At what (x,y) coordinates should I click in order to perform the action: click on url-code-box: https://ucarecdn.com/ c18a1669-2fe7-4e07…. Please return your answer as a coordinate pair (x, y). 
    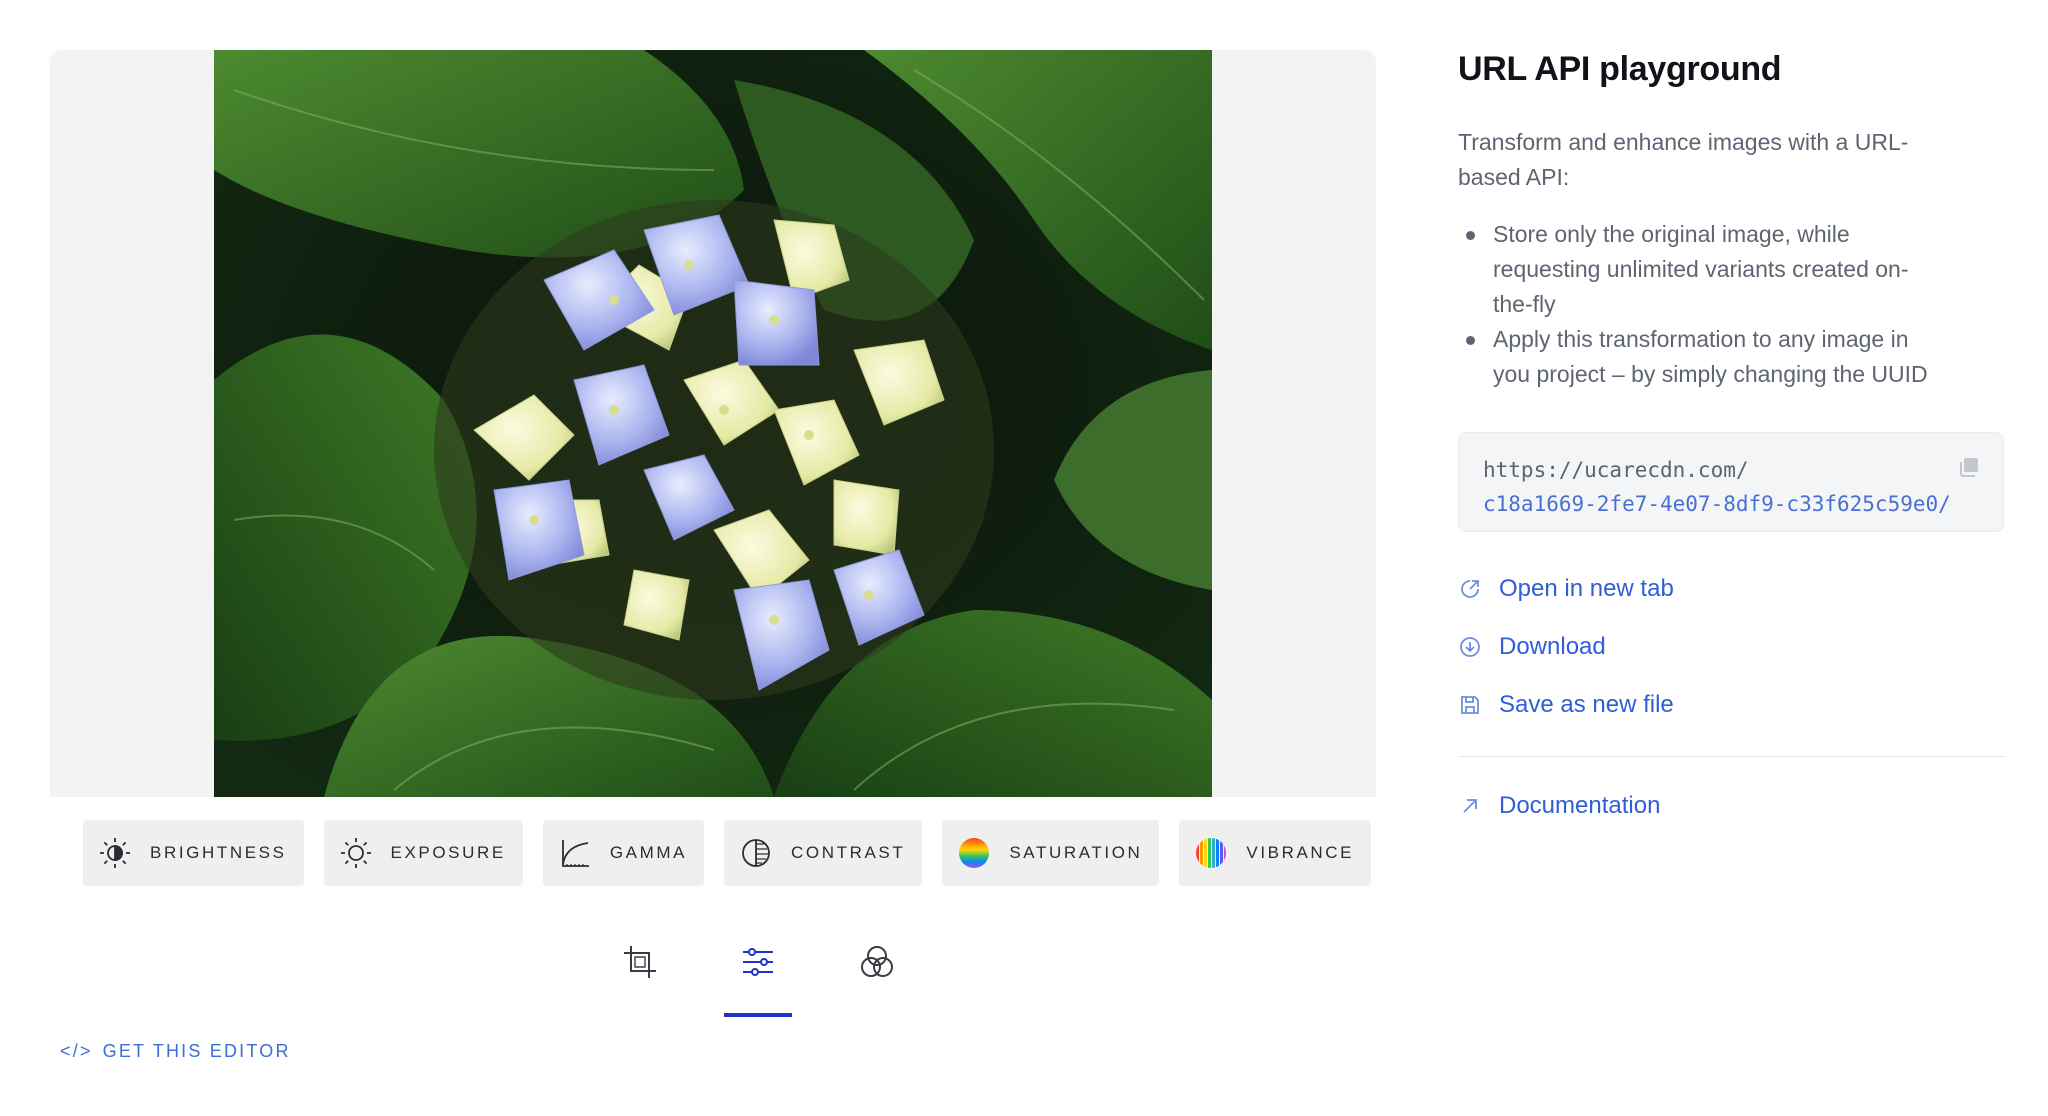
    Looking at the image, I should click on (1731, 482).